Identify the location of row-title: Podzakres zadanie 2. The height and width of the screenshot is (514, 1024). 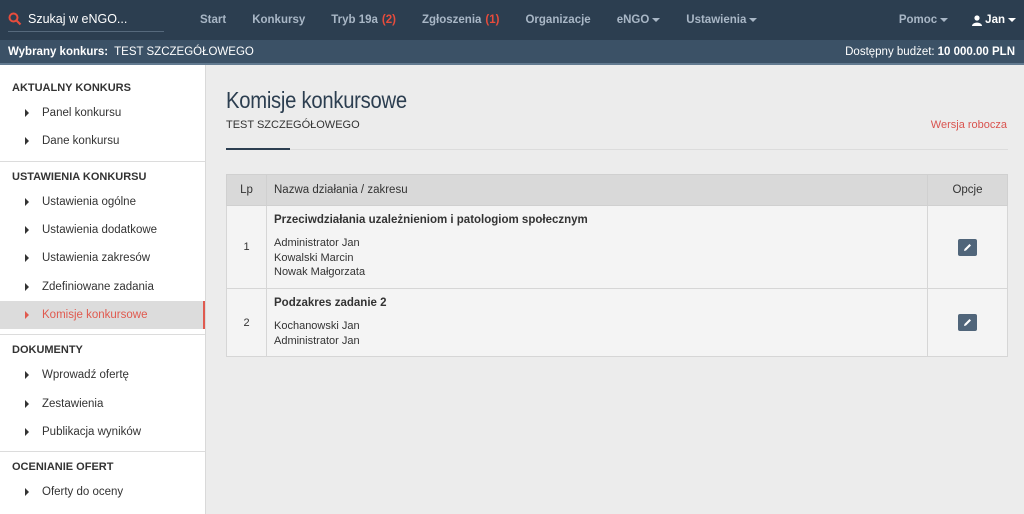
(330, 303).